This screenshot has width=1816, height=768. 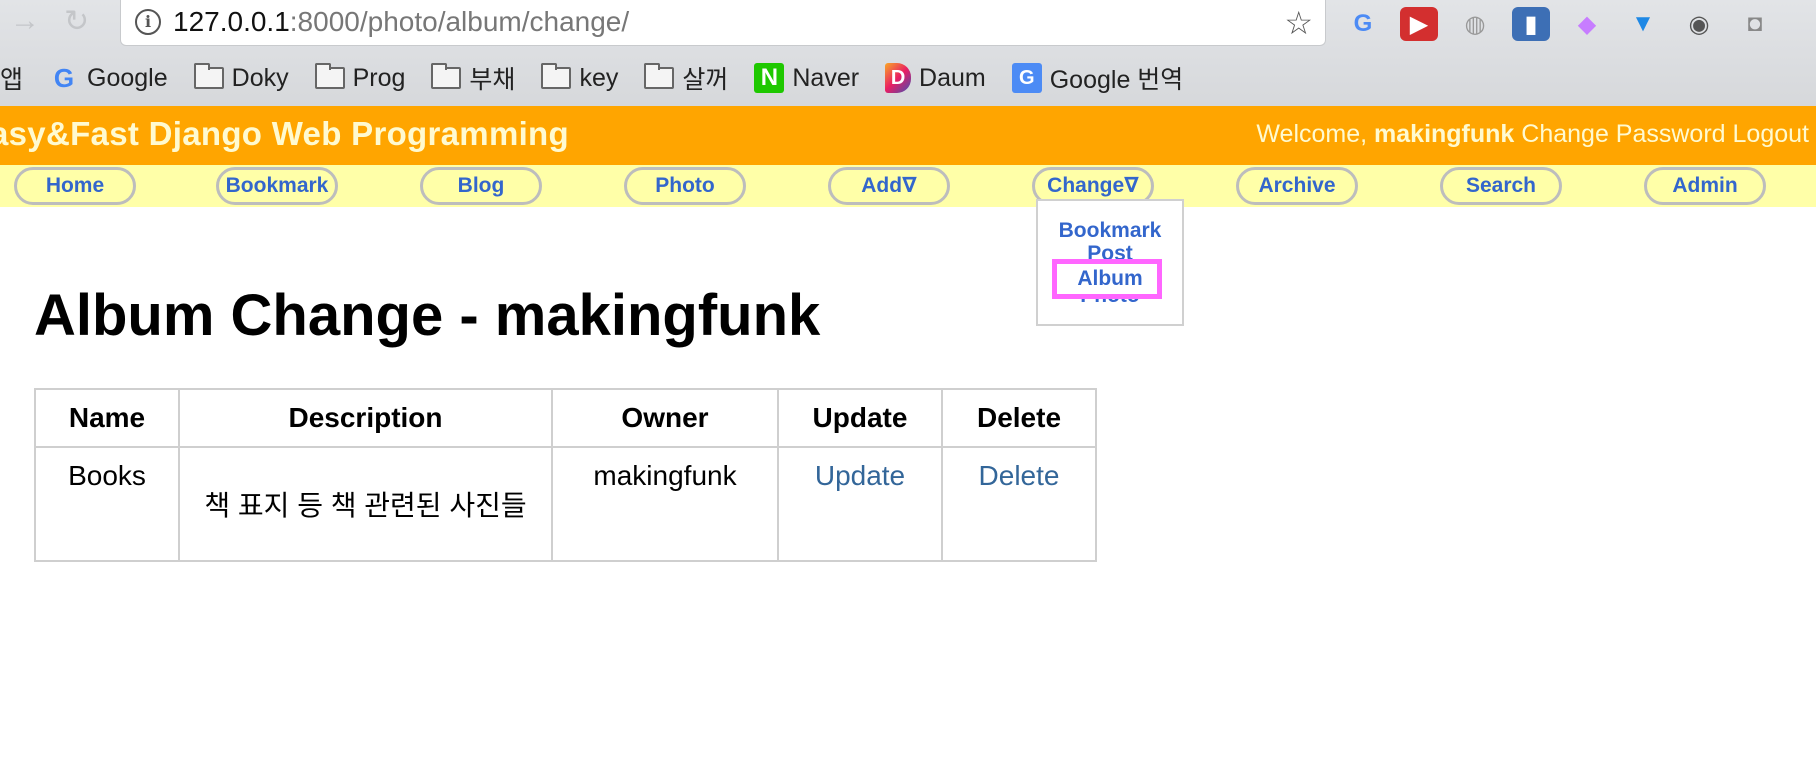 I want to click on bookmark-naver: N Naver, so click(x=806, y=78).